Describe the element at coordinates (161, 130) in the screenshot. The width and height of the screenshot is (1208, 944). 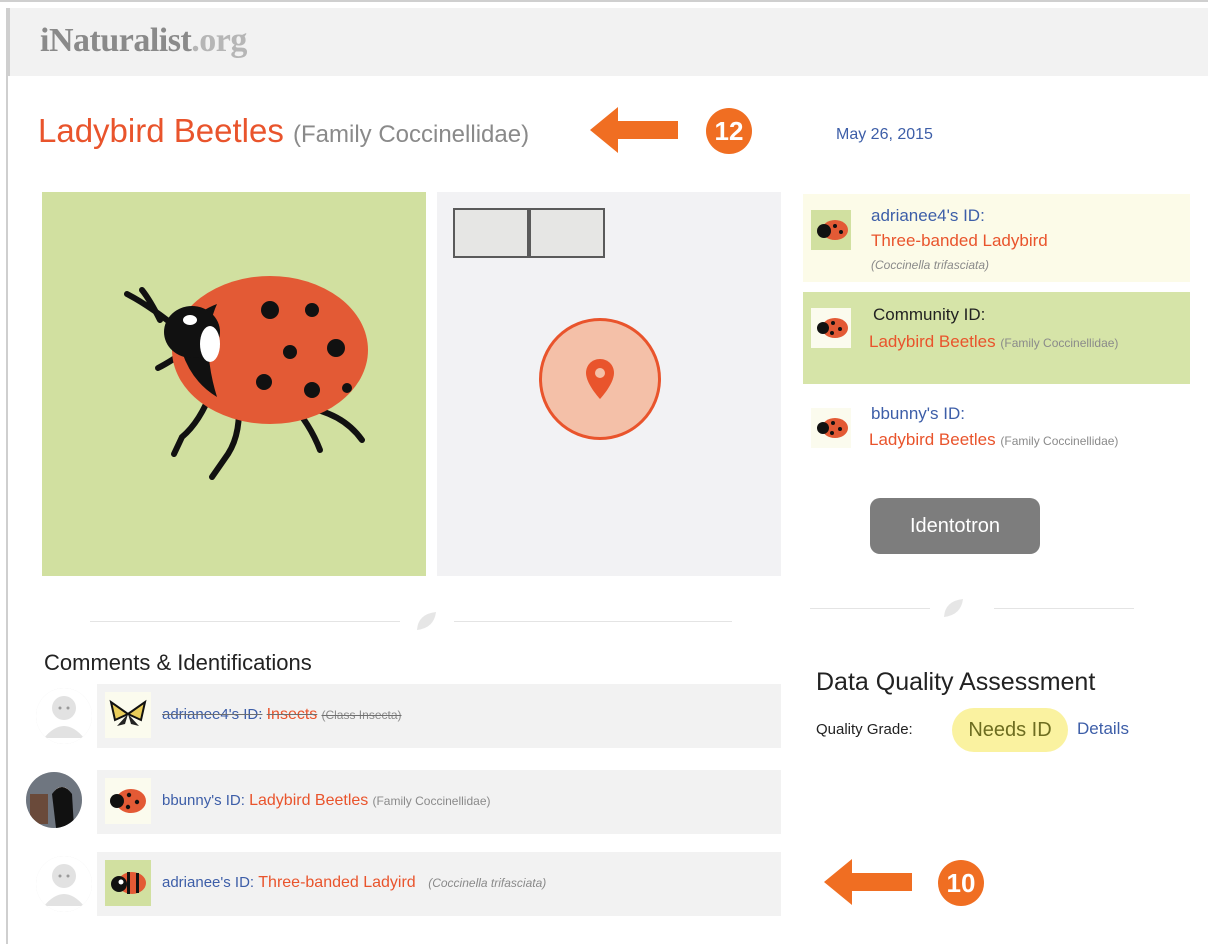
I see `observation-taxon-name: Ladybird Beetles` at that location.